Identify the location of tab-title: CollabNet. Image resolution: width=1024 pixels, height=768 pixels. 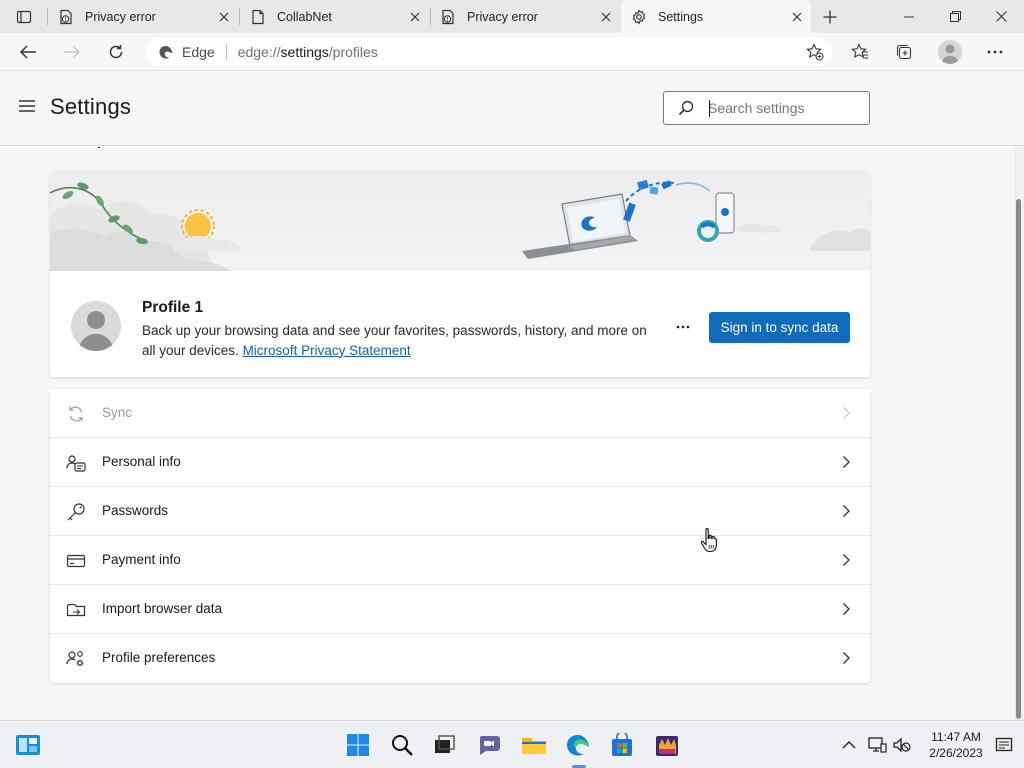
(304, 16).